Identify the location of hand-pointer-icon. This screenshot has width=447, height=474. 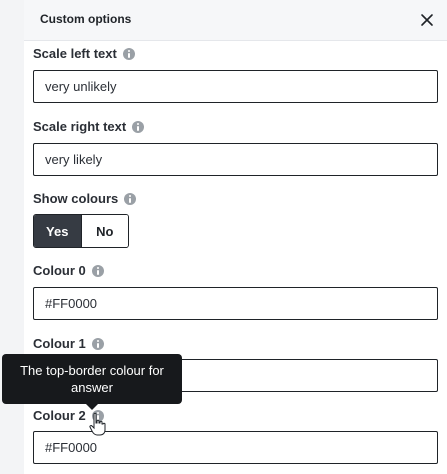
(97, 424).